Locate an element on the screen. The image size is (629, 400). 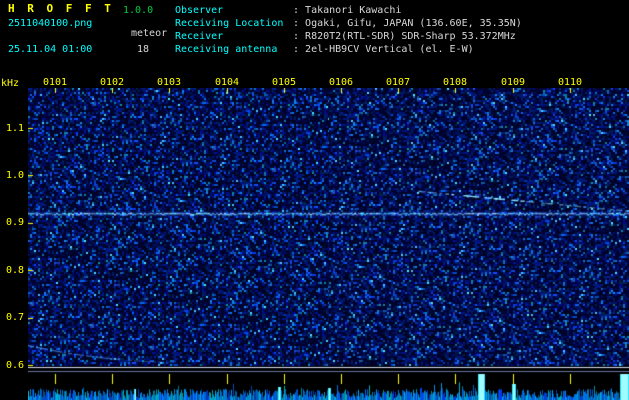
app-title: H R O F F T is located at coordinates (61, 8).